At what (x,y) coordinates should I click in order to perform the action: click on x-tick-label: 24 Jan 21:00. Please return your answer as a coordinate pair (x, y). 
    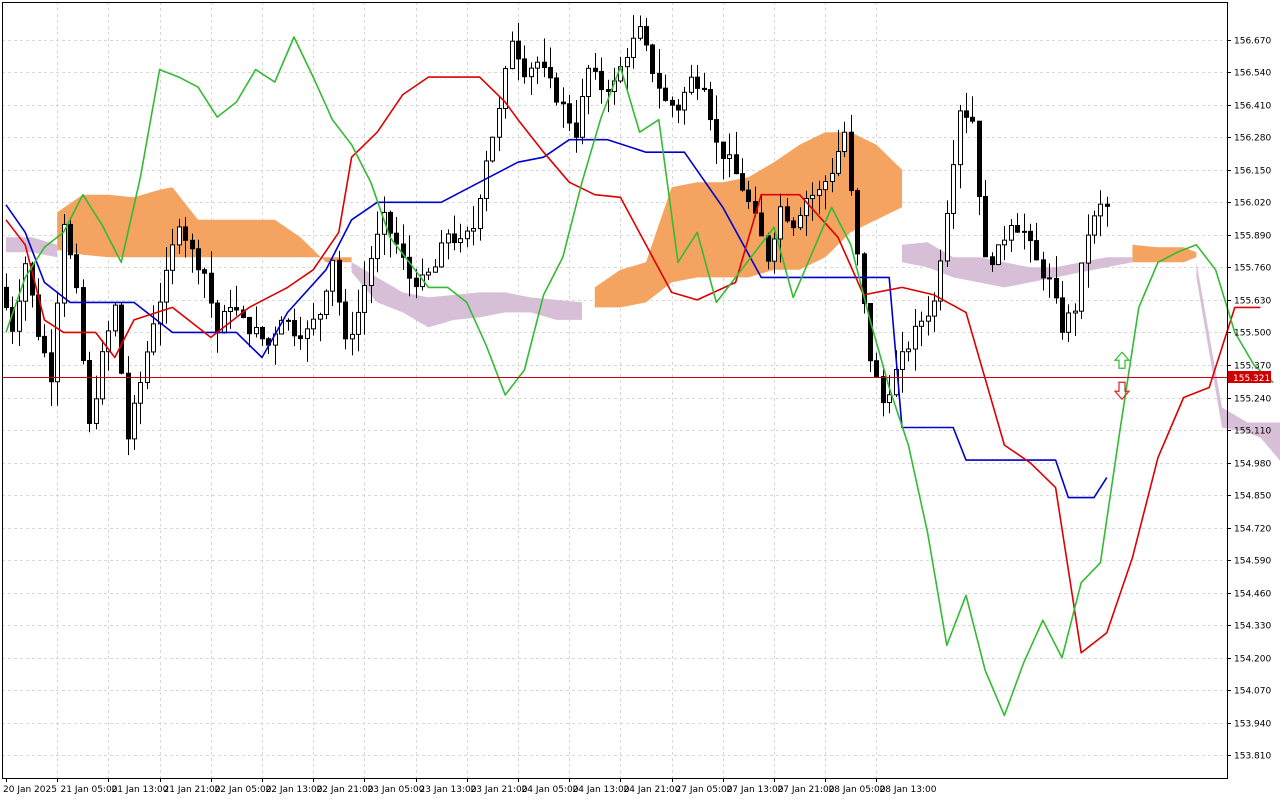
    Looking at the image, I should click on (652, 790).